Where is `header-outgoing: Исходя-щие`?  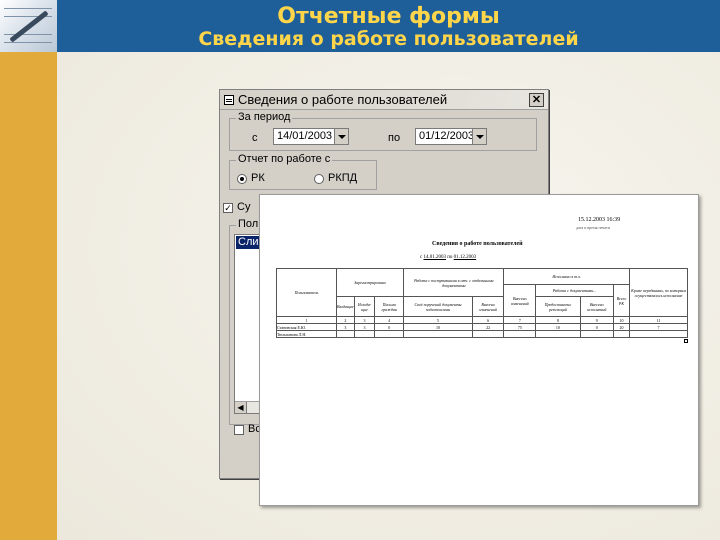 header-outgoing: Исходя-щие is located at coordinates (364, 306).